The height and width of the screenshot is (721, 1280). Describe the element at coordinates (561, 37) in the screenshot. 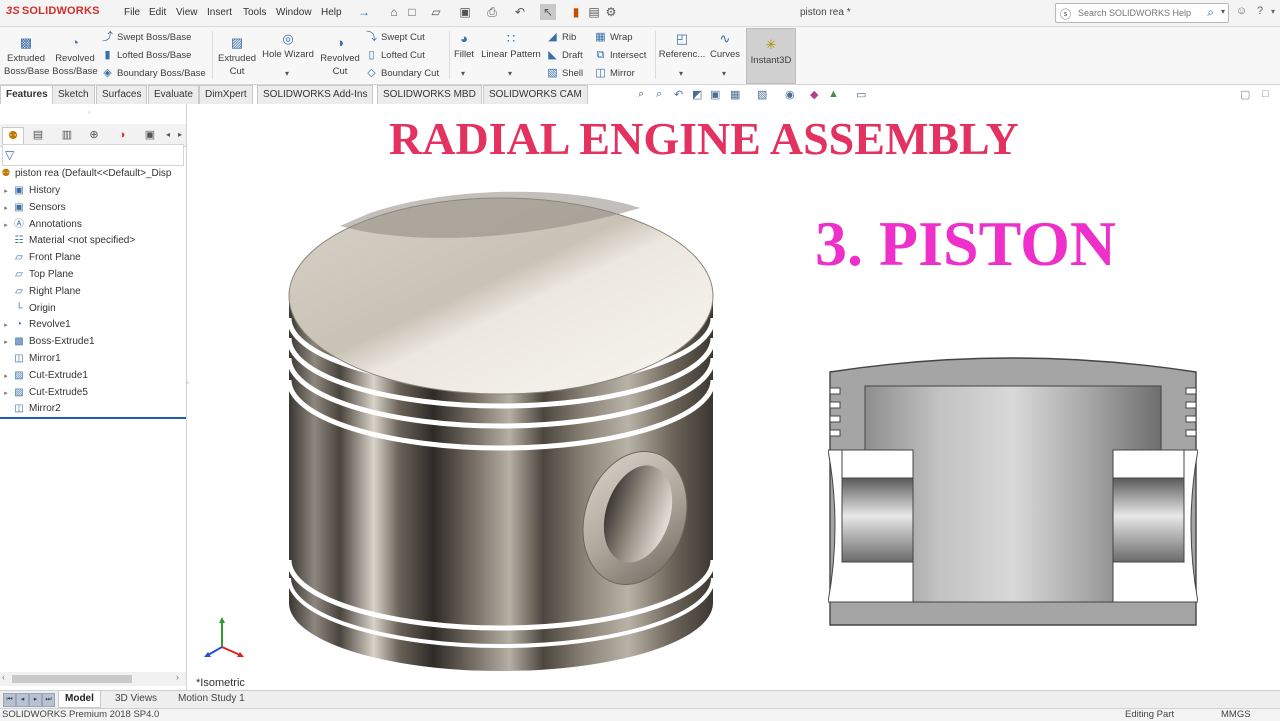

I see `rib-button: ◢ Rib` at that location.